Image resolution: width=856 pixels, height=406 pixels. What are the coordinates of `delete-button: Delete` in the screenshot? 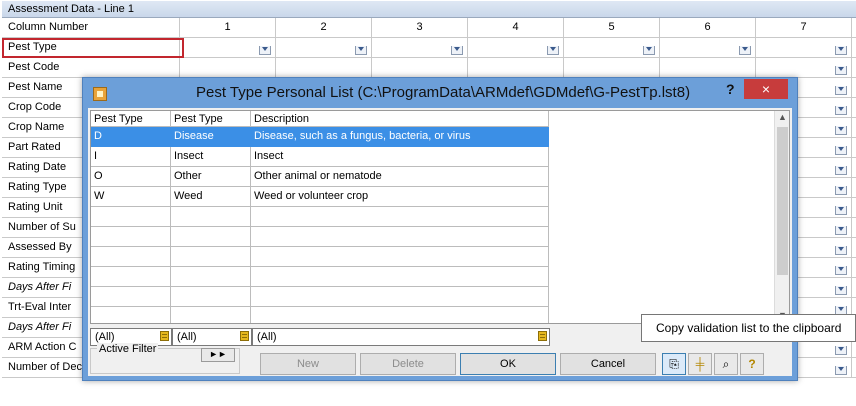 It's located at (408, 364).